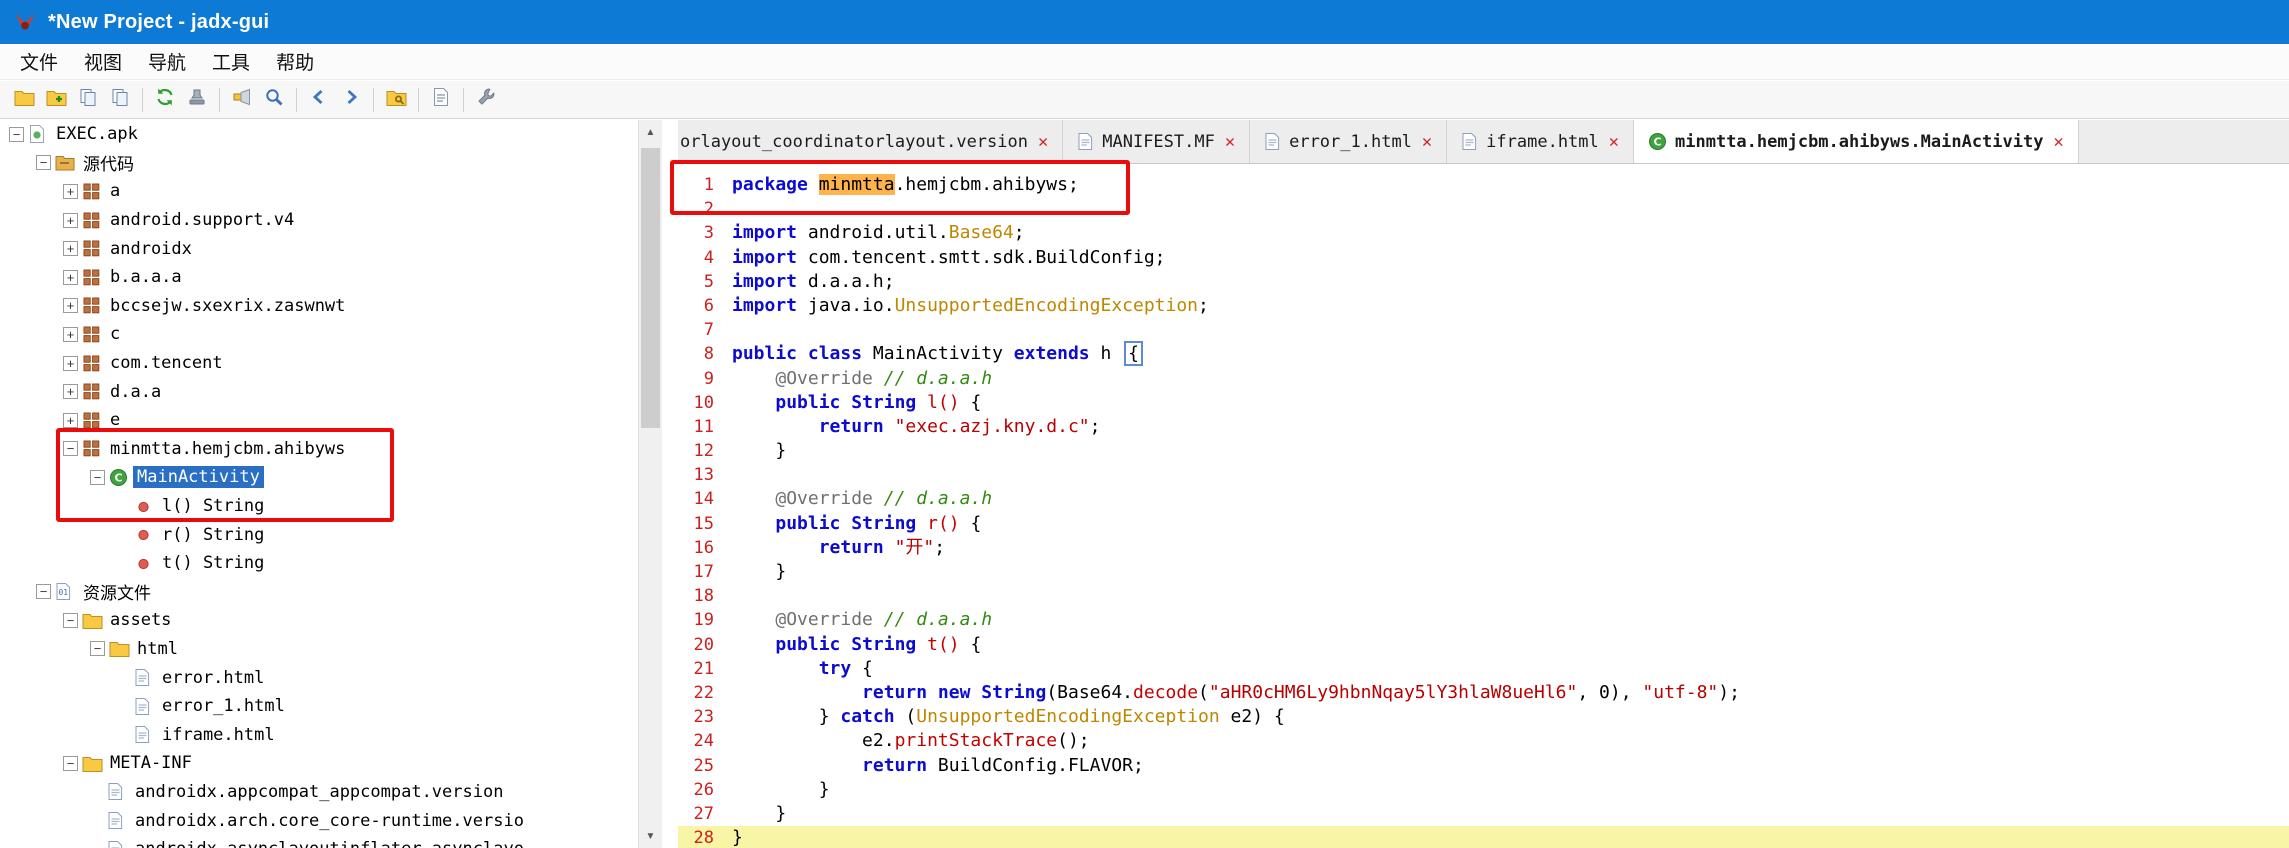  I want to click on menu-item-view: 视图, so click(103, 61).